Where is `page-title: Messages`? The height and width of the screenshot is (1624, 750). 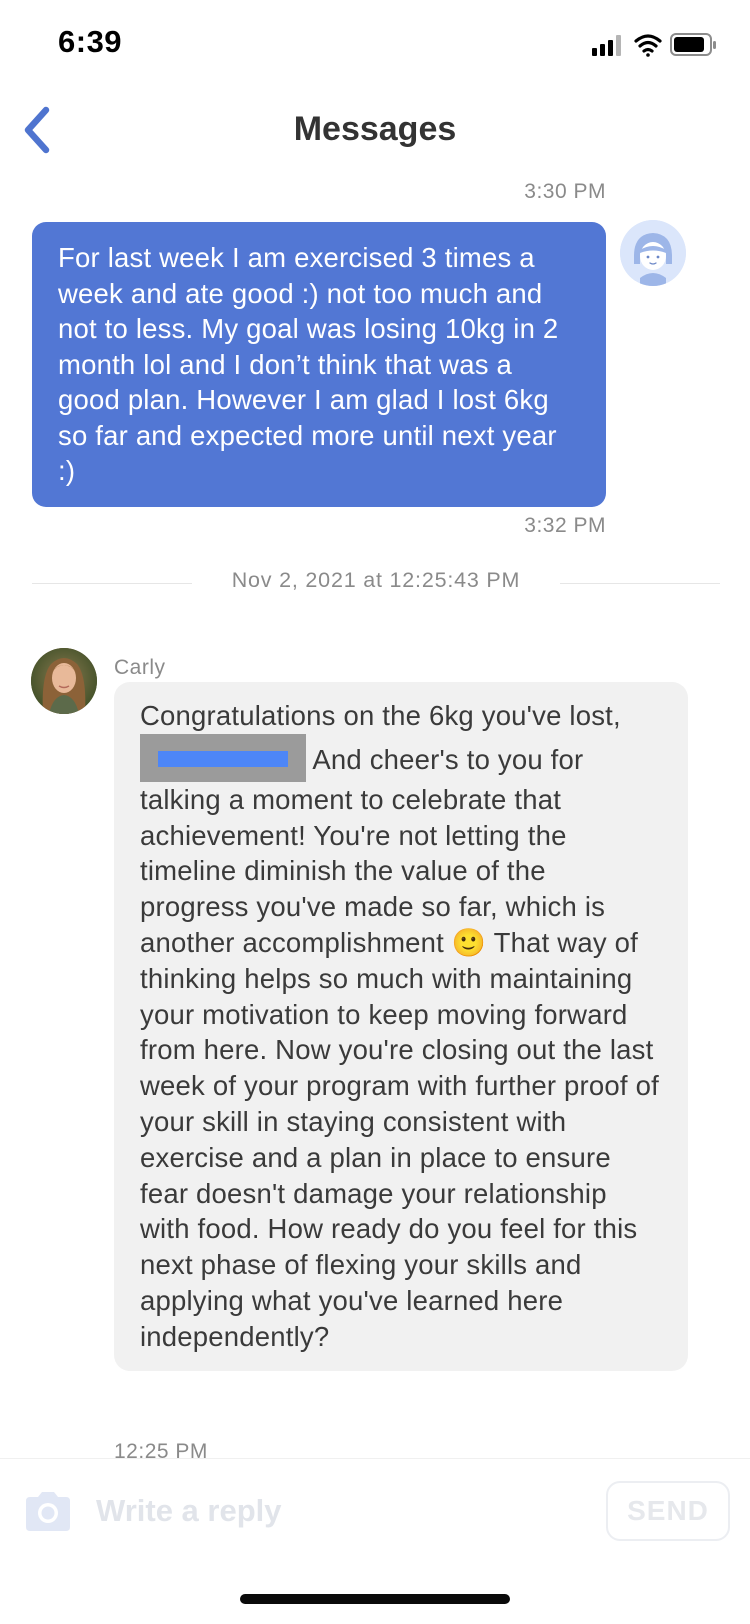 page-title: Messages is located at coordinates (375, 129).